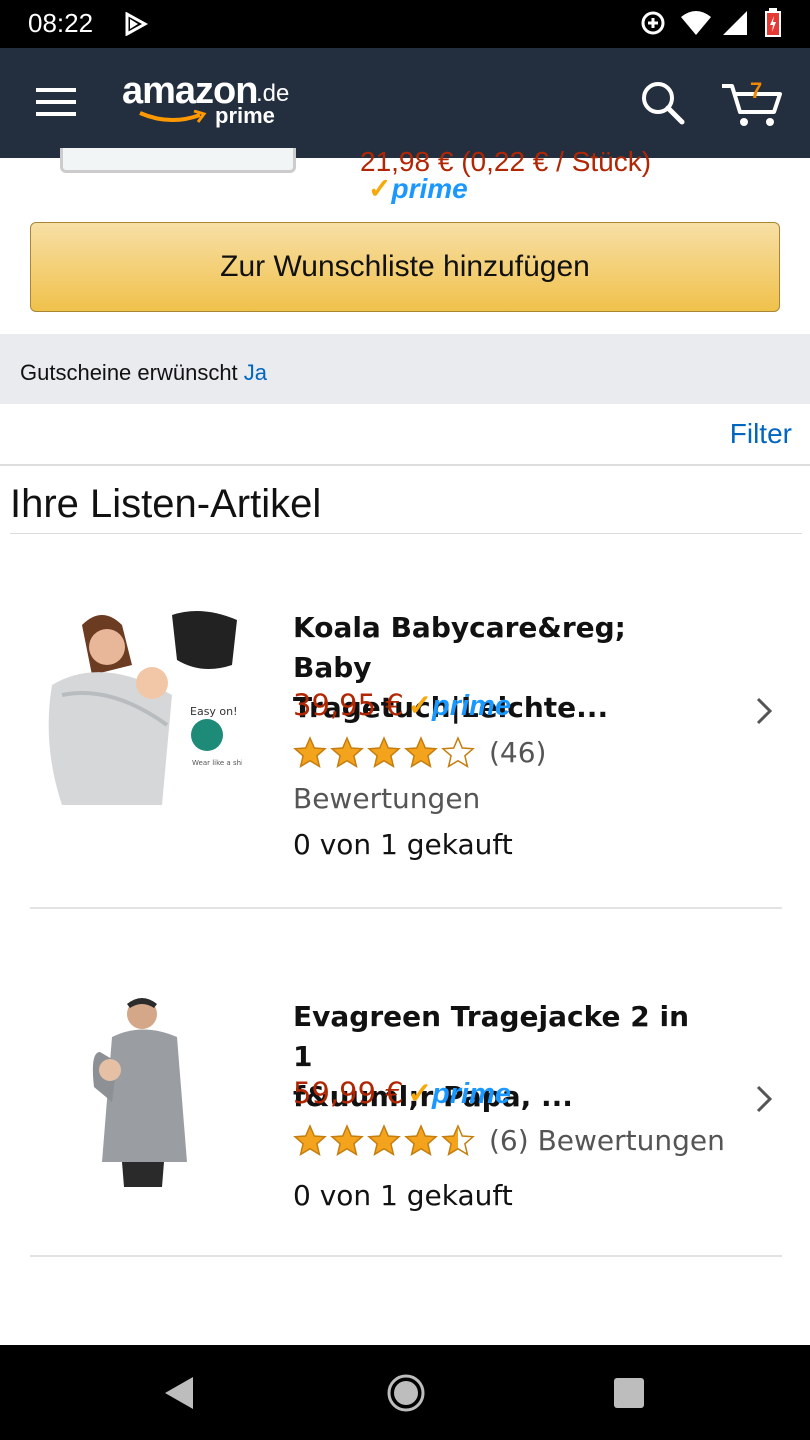 The image size is (810, 1440). Describe the element at coordinates (459, 647) in the screenshot. I see `item-title-line1: Koala Babycare&reg; Baby` at that location.